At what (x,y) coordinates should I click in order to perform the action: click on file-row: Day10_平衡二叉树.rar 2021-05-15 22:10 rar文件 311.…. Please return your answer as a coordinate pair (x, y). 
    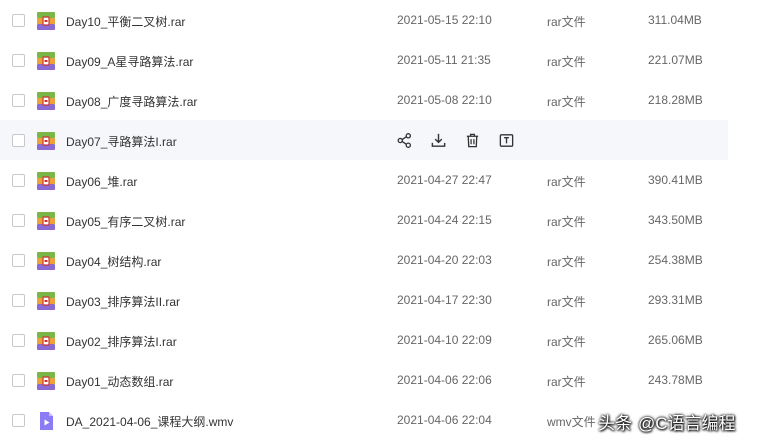
    Looking at the image, I should click on (384, 20).